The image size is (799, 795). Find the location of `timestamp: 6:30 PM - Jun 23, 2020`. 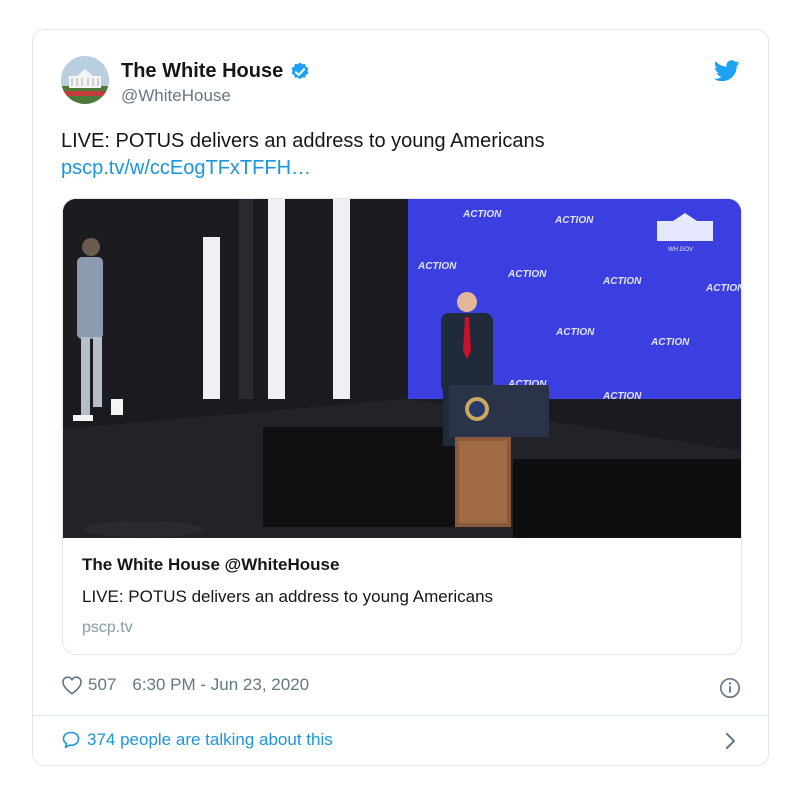

timestamp: 6:30 PM - Jun 23, 2020 is located at coordinates (220, 685).